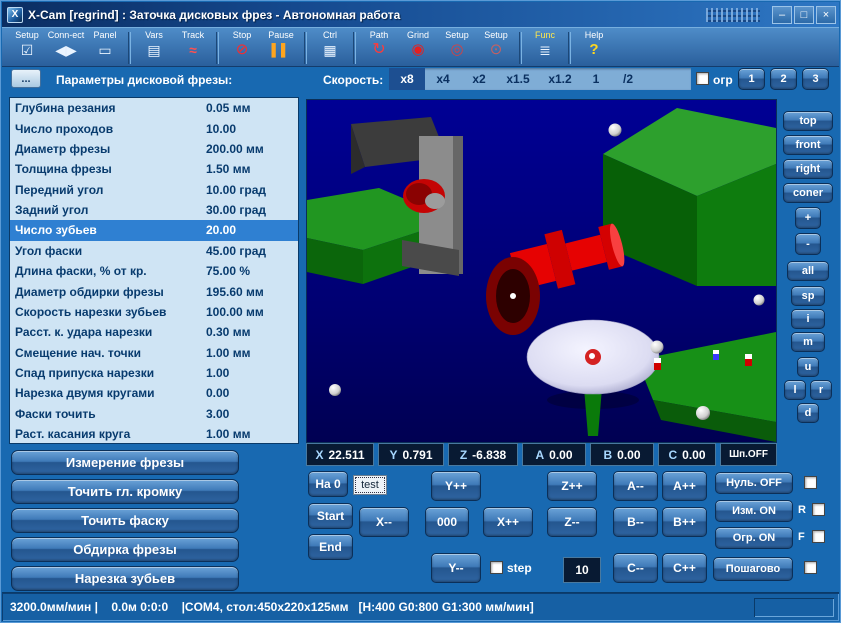  Describe the element at coordinates (154, 312) in the screenshot. I see `param-row: Скорость нарезки зубьев 100.00 мм` at that location.